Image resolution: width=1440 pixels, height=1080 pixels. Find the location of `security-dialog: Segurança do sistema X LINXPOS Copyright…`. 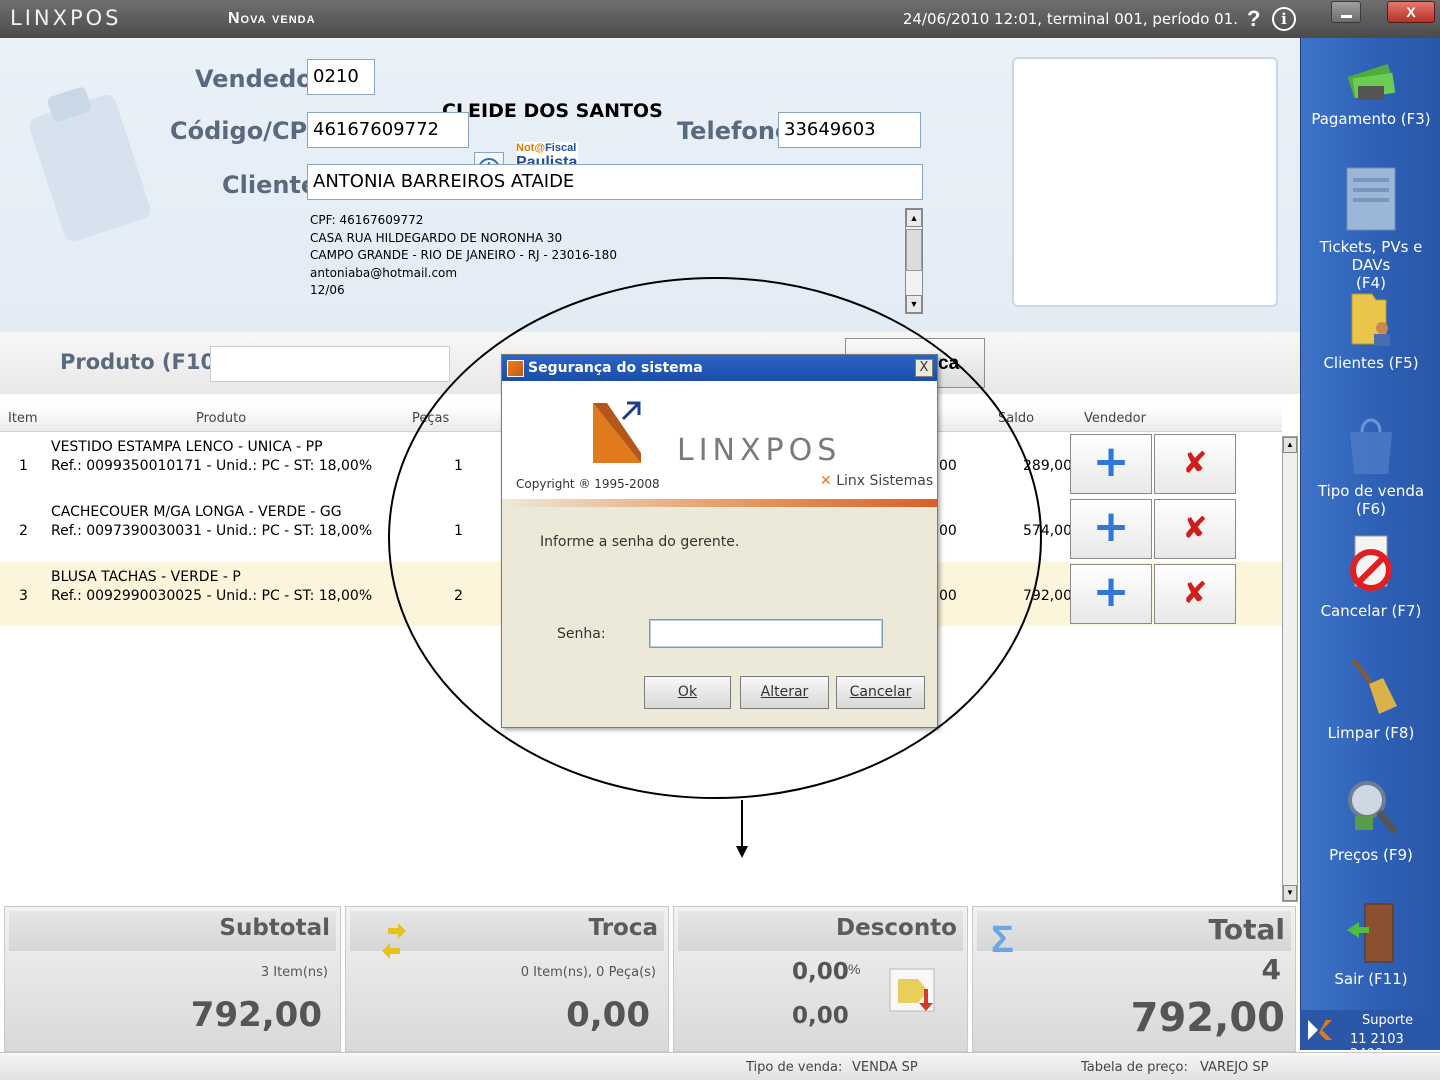

security-dialog: Segurança do sistema X LINXPOS Copyright… is located at coordinates (719, 541).